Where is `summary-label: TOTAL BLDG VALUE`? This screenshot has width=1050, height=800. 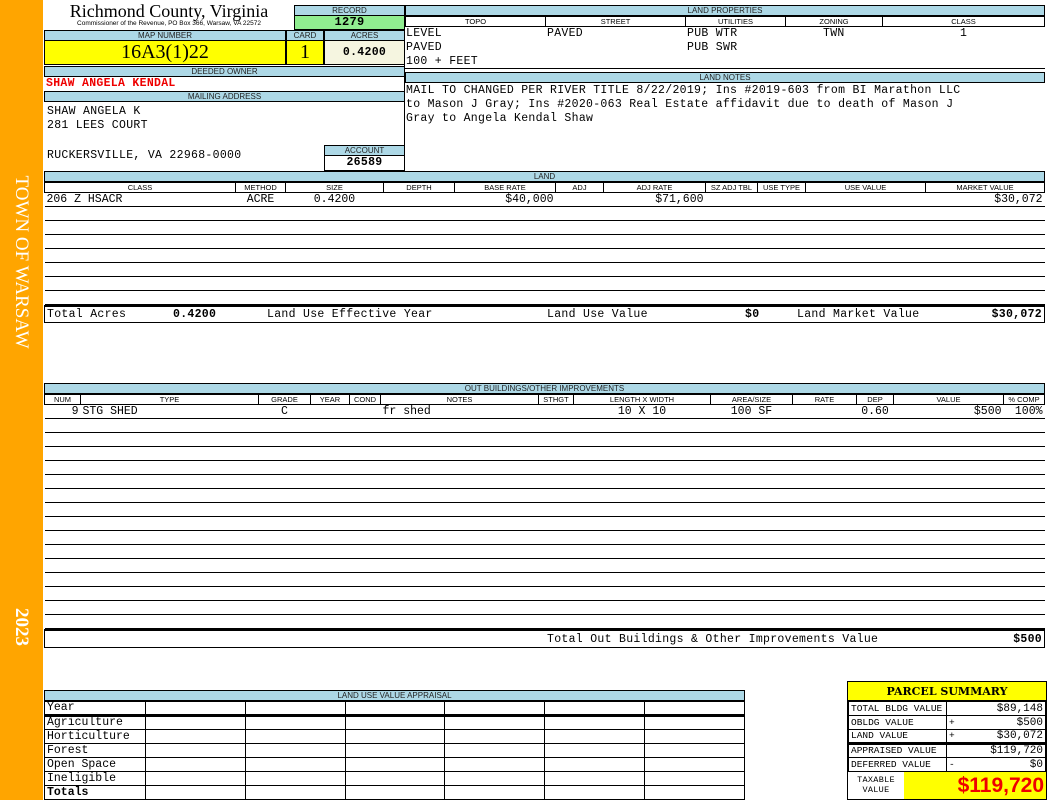
summary-label: TOTAL BLDG VALUE is located at coordinates (897, 708).